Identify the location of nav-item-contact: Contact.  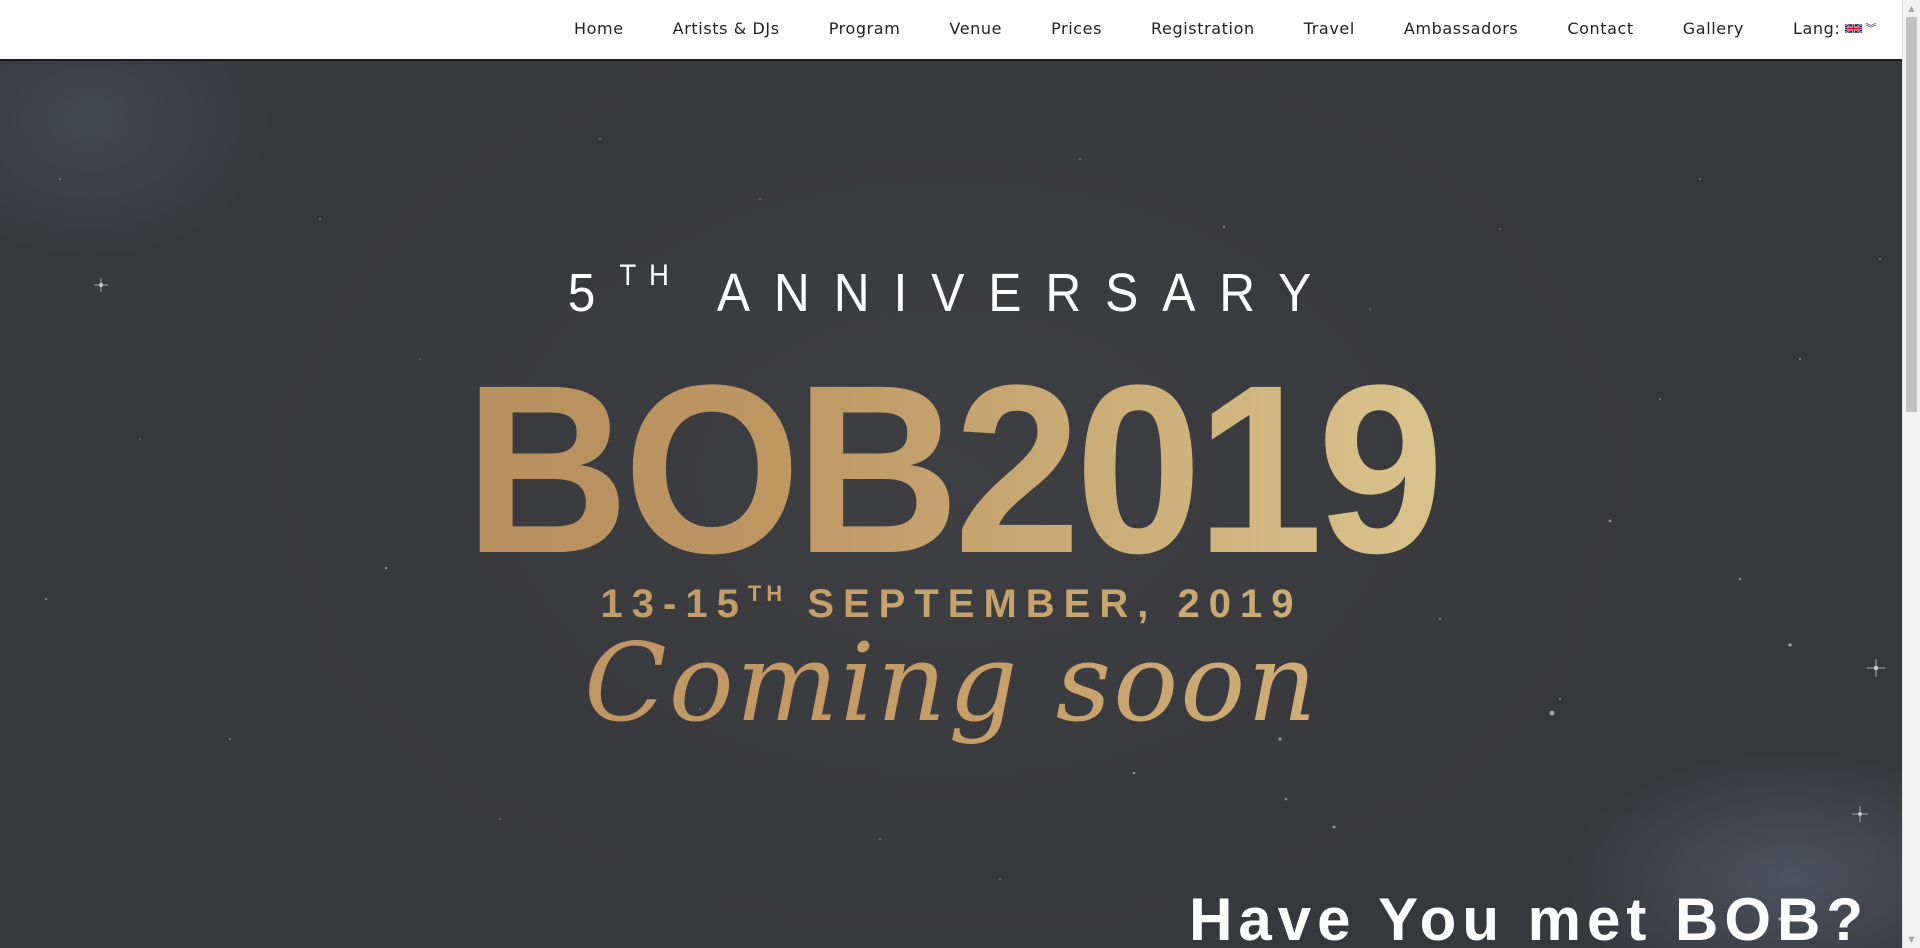
(1600, 28).